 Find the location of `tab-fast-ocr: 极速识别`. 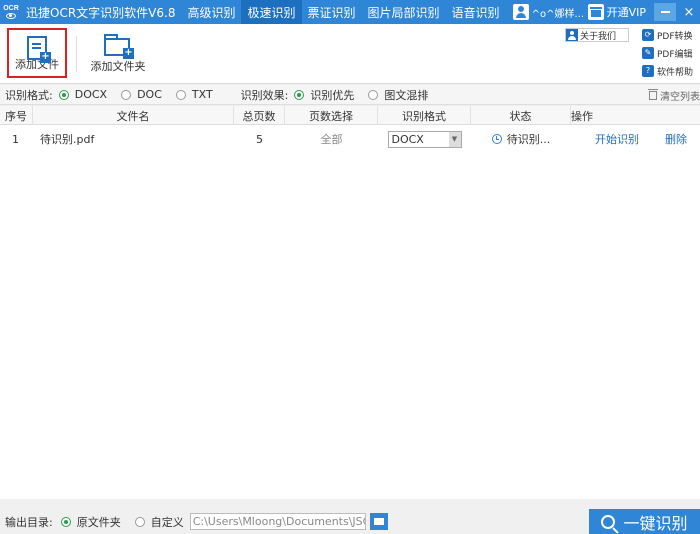

tab-fast-ocr: 极速识别 is located at coordinates (271, 12).